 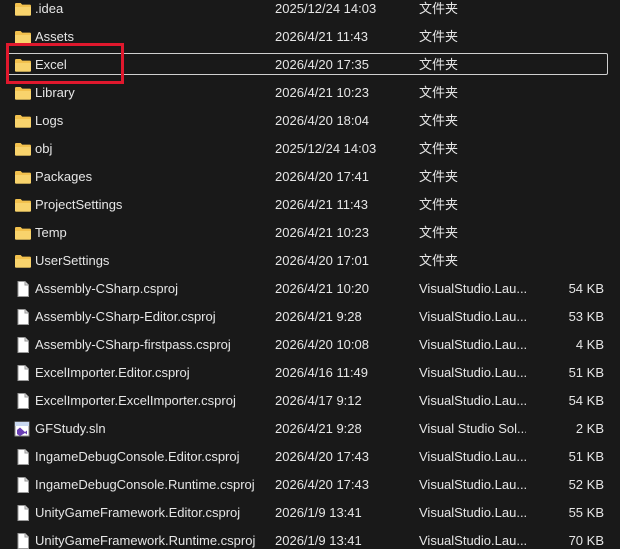 What do you see at coordinates (72, 260) in the screenshot?
I see `file-name: UserSettings` at bounding box center [72, 260].